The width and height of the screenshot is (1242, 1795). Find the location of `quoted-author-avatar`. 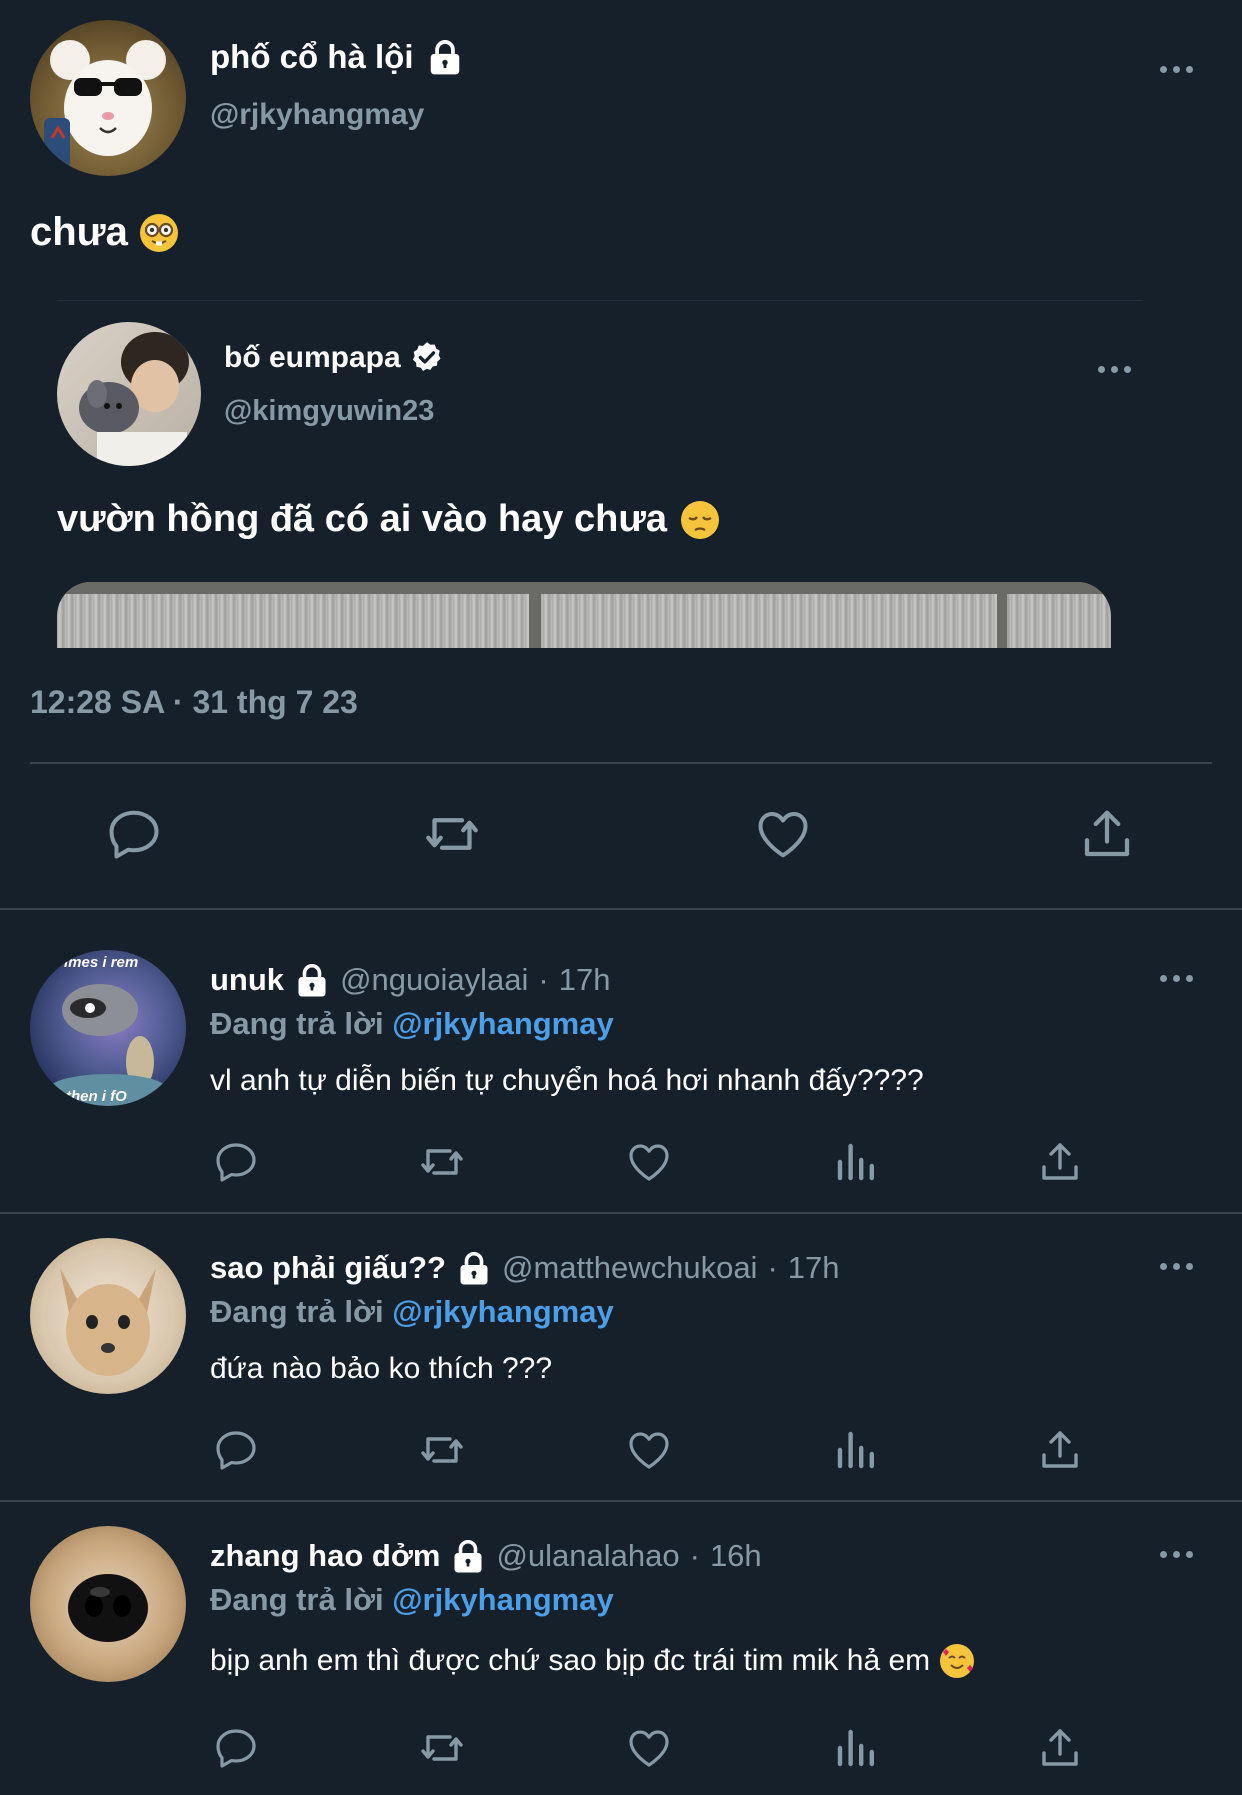

quoted-author-avatar is located at coordinates (129, 394).